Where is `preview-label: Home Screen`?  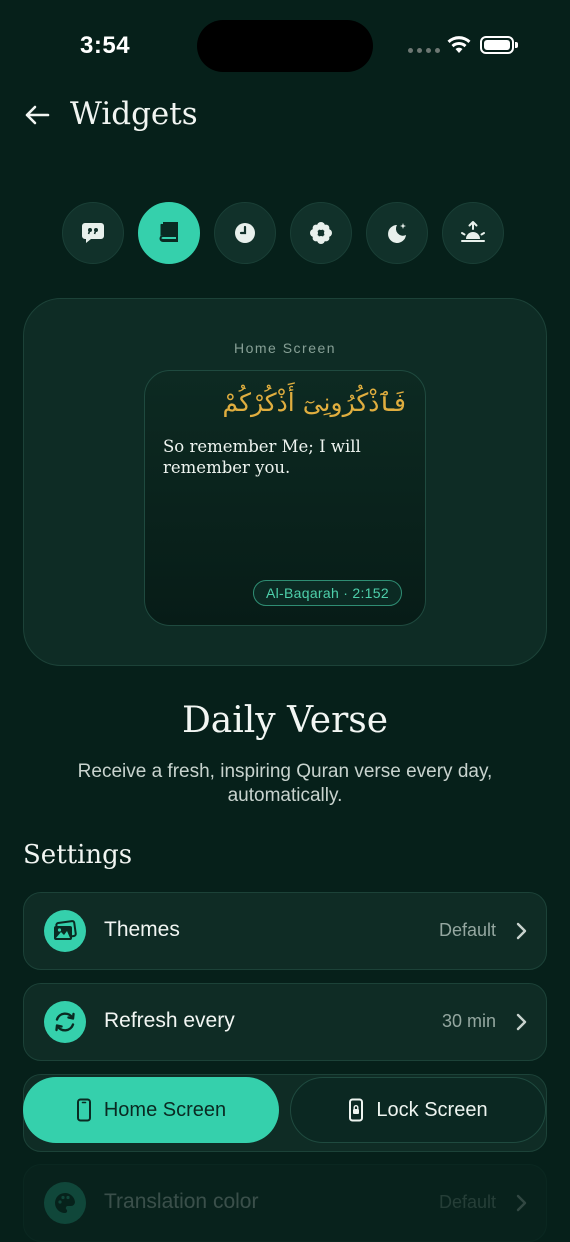 preview-label: Home Screen is located at coordinates (285, 348).